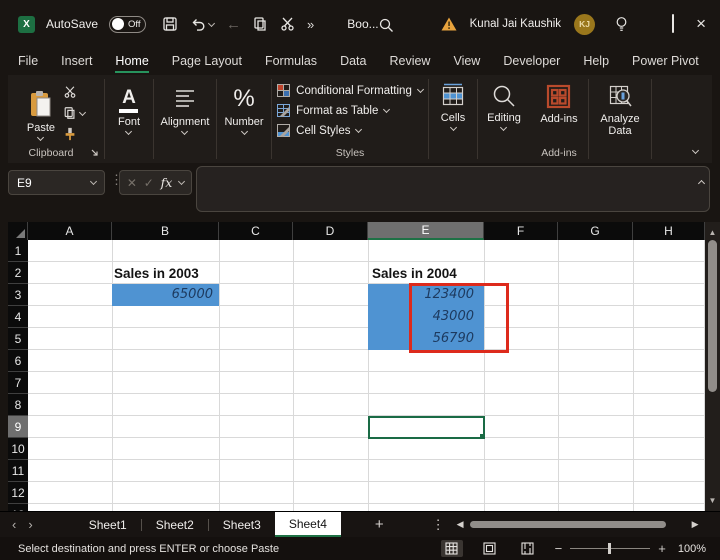  I want to click on formula-input, so click(453, 189).